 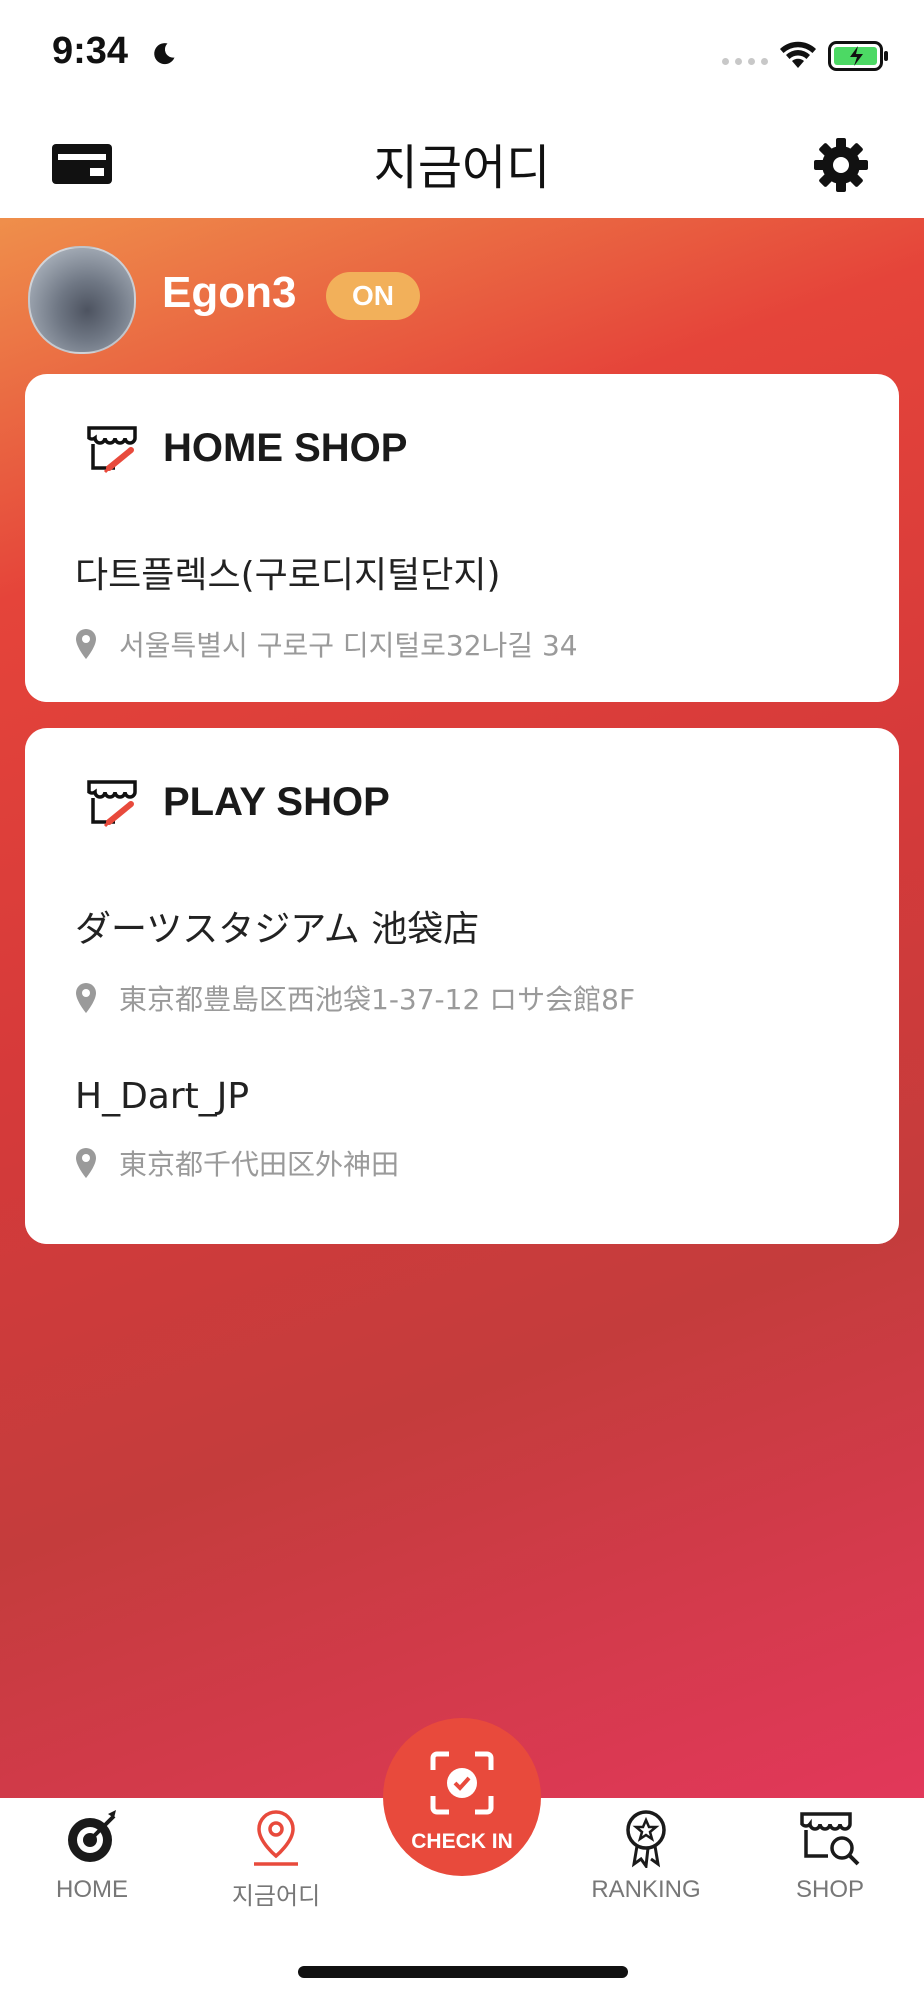 I want to click on list-item: ダーツスタジアム 池袋店 東京都豊島区西池袋1-37-12 ロサ会館8F, so click(x=462, y=942).